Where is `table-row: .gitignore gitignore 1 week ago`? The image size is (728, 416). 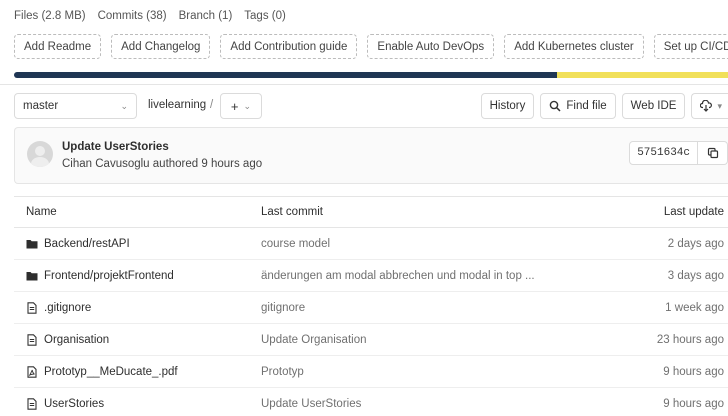 table-row: .gitignore gitignore 1 week ago is located at coordinates (371, 308).